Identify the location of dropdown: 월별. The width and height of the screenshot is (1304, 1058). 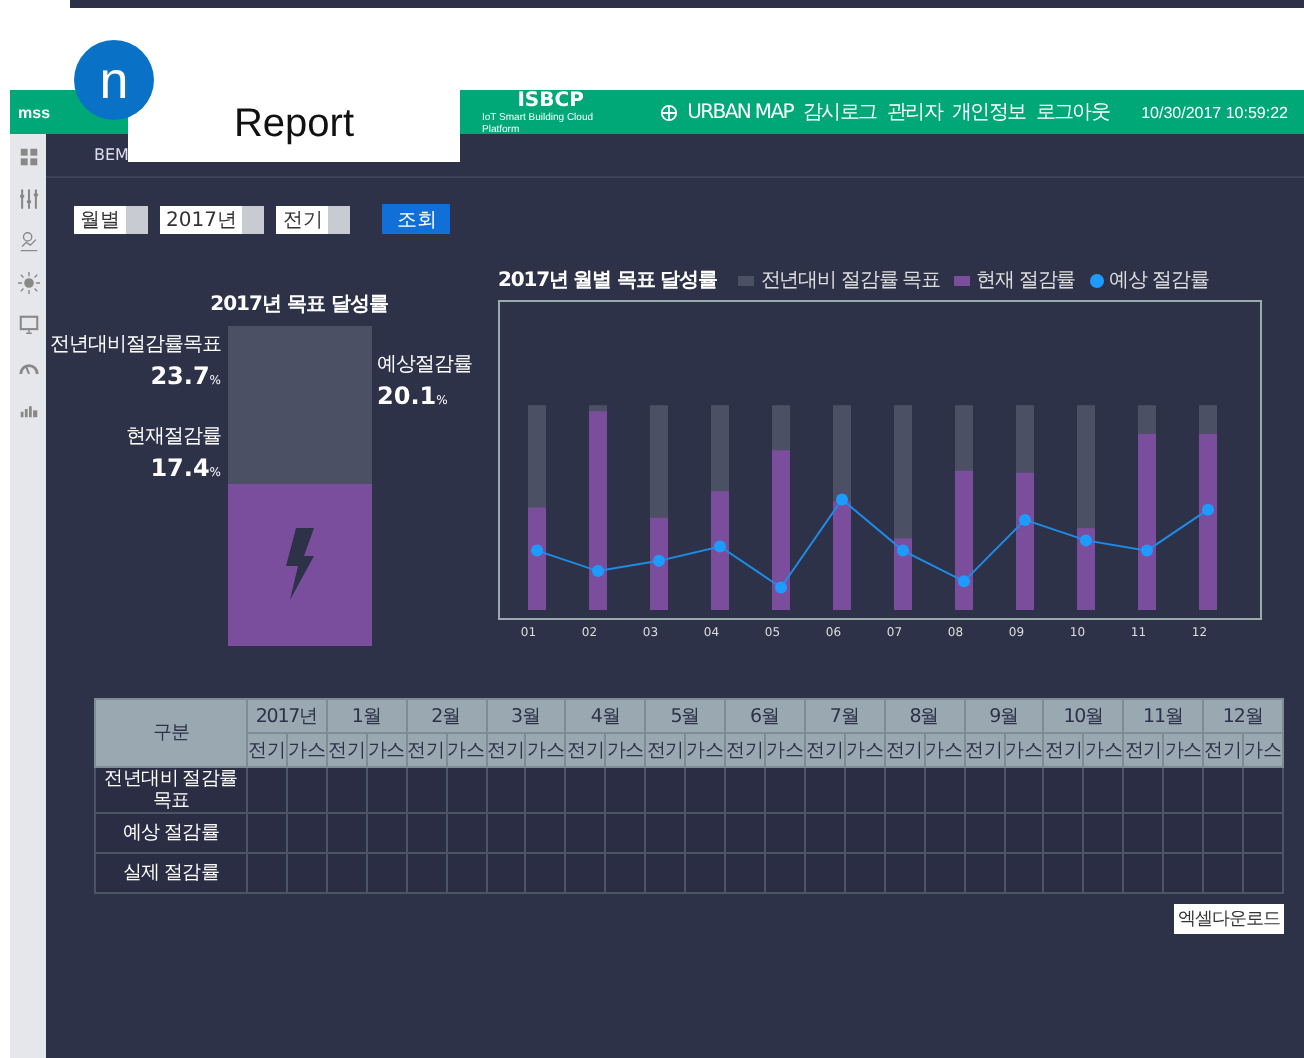
(111, 219).